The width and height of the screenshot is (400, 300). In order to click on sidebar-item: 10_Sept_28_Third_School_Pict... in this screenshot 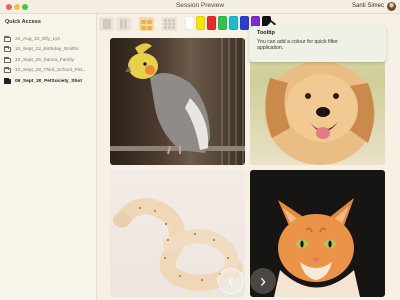, I will do `click(50, 71)`.